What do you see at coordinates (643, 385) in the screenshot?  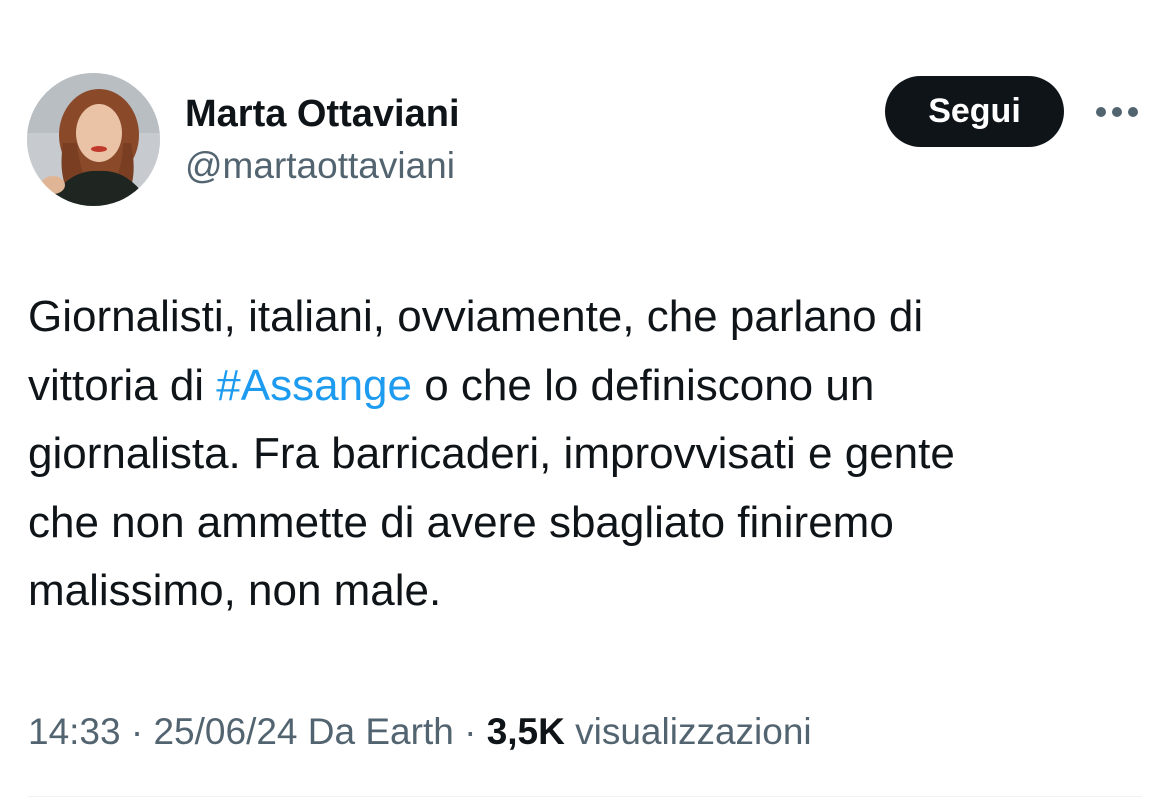 I see `tweet-text-segment: o che lo definiscono un` at bounding box center [643, 385].